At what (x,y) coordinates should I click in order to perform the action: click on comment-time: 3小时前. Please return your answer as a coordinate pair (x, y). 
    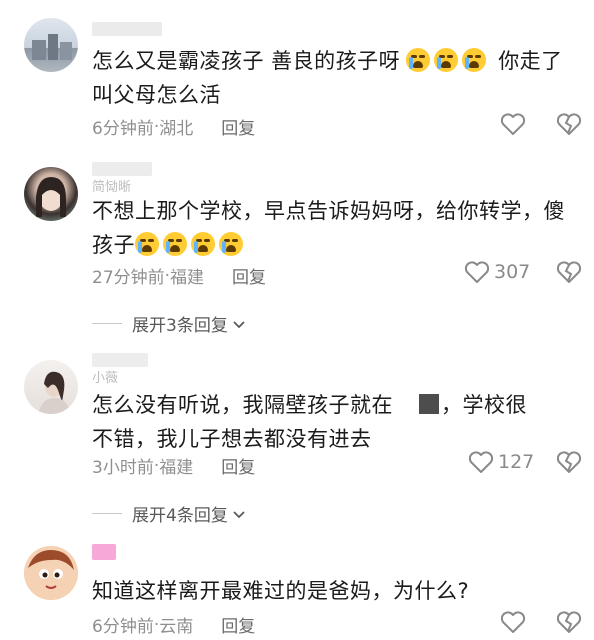
    Looking at the image, I should click on (123, 468).